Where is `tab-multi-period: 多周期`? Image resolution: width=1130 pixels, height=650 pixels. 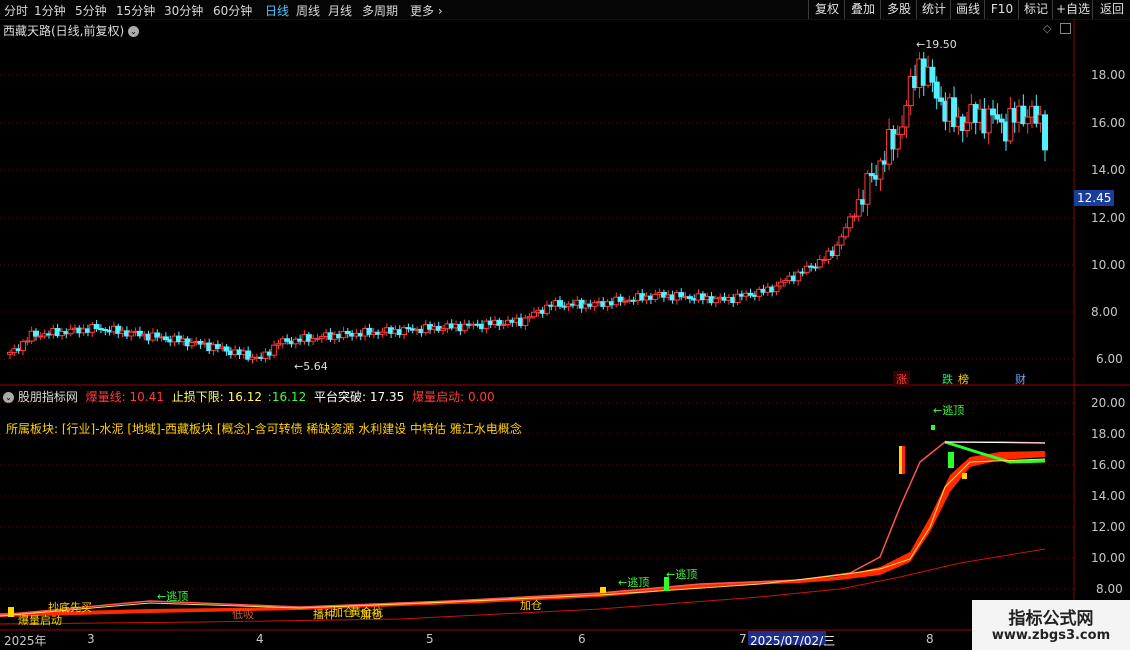 tab-multi-period: 多周期 is located at coordinates (380, 10).